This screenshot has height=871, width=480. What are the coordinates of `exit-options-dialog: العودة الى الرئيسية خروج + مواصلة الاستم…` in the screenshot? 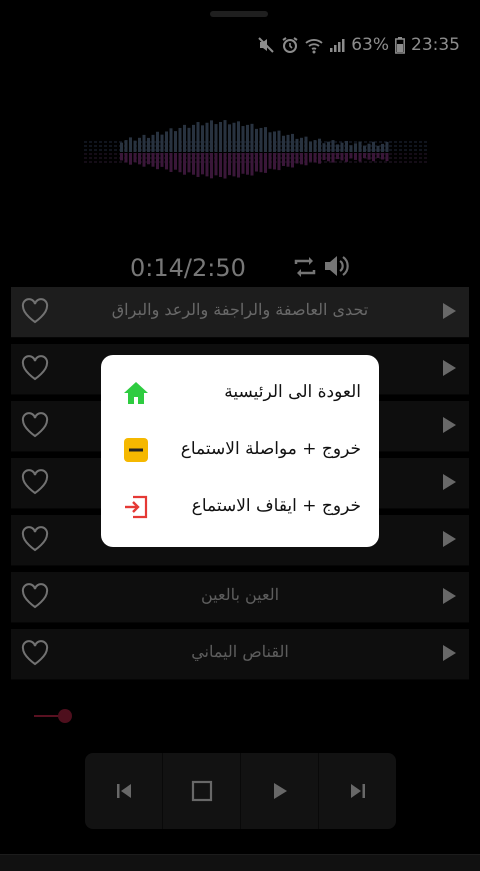 It's located at (240, 451).